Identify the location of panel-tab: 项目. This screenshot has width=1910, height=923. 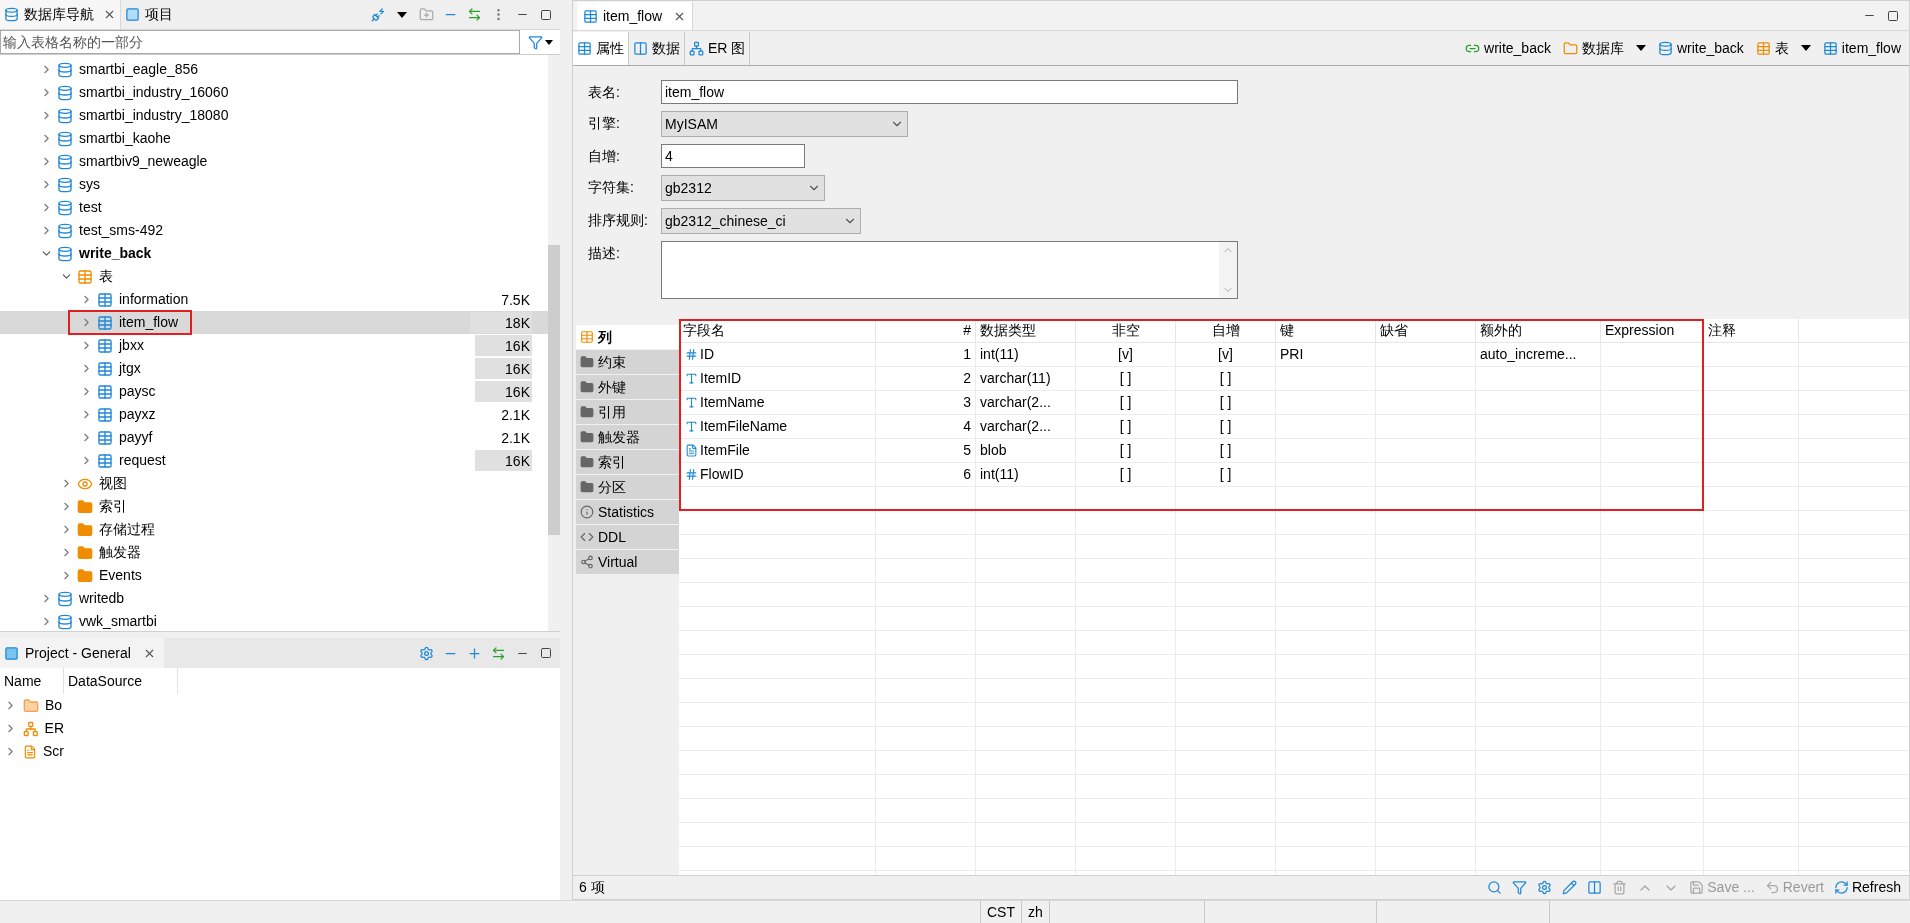
(149, 14).